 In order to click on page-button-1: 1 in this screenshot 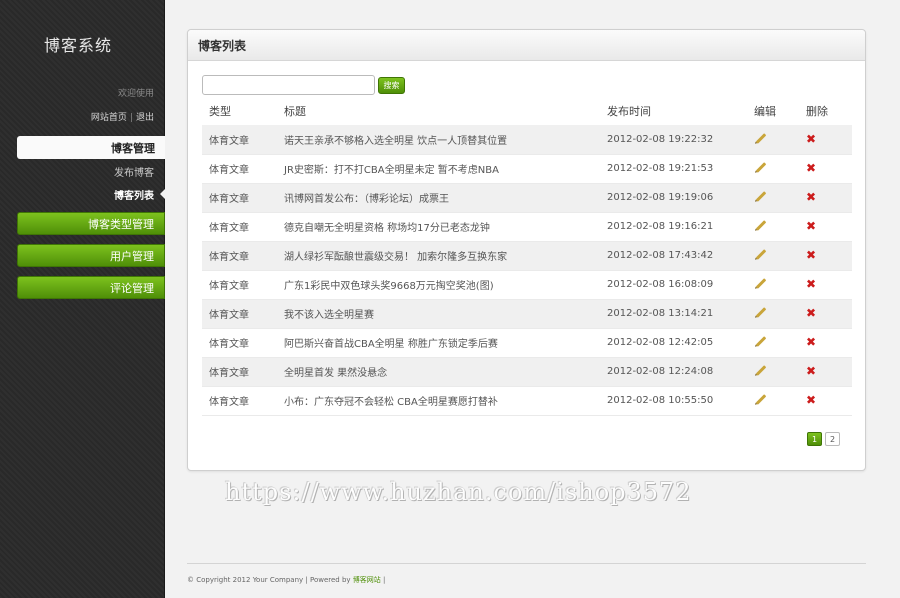, I will do `click(814, 439)`.